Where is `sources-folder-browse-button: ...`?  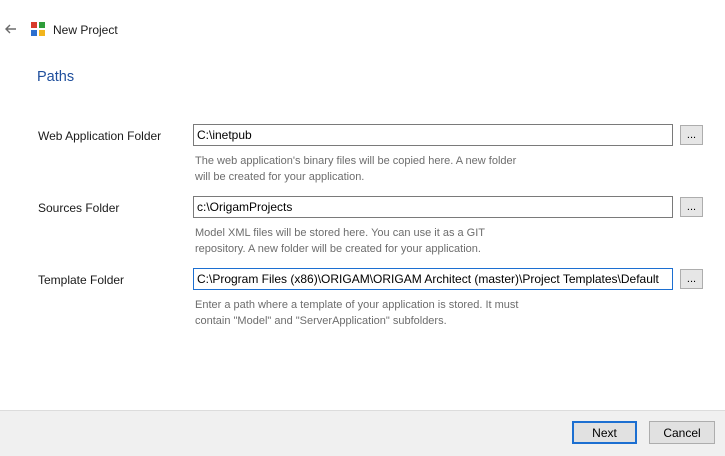 sources-folder-browse-button: ... is located at coordinates (691, 207).